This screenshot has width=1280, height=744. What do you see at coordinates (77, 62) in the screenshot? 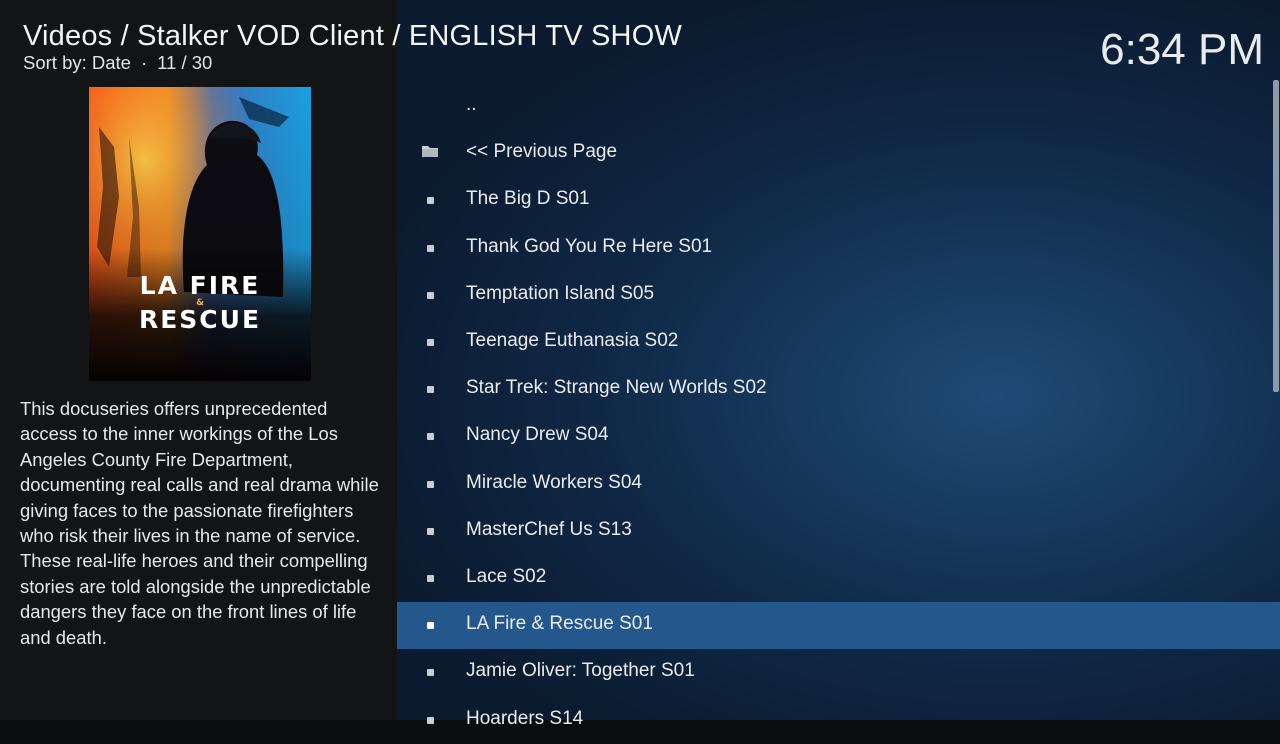
I see `sort-by-button: Sort by: Date` at bounding box center [77, 62].